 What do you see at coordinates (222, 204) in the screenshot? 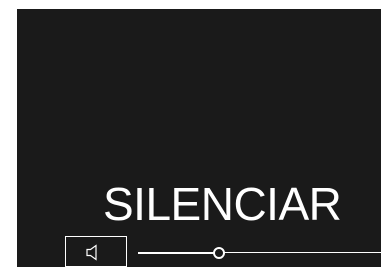
I see `screen-title: SILENCIAR` at bounding box center [222, 204].